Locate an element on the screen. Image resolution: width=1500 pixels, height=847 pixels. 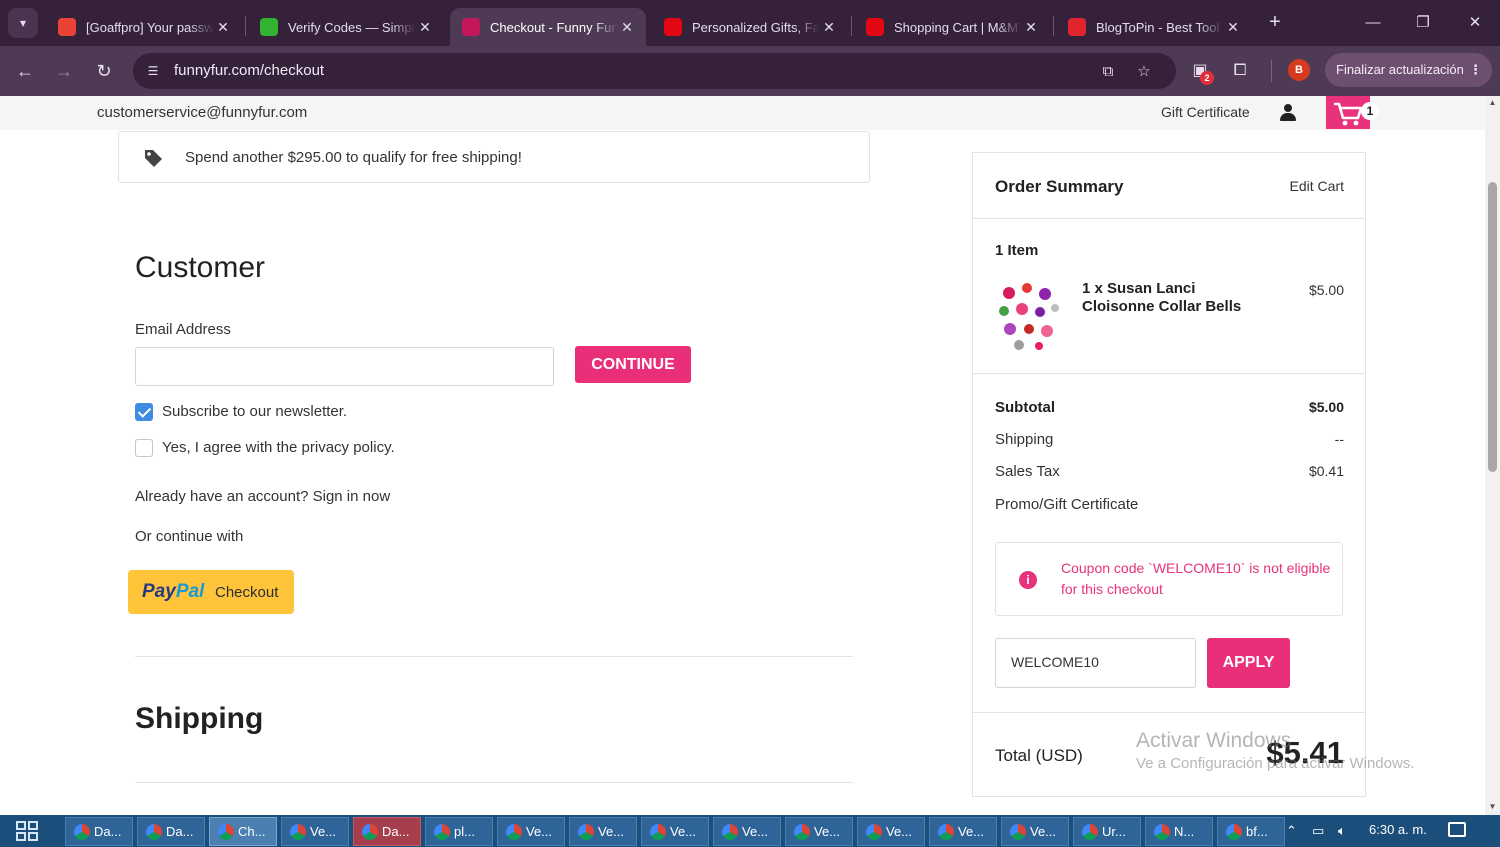
bookmark-star-icon: ☆ is located at coordinates (1144, 72).